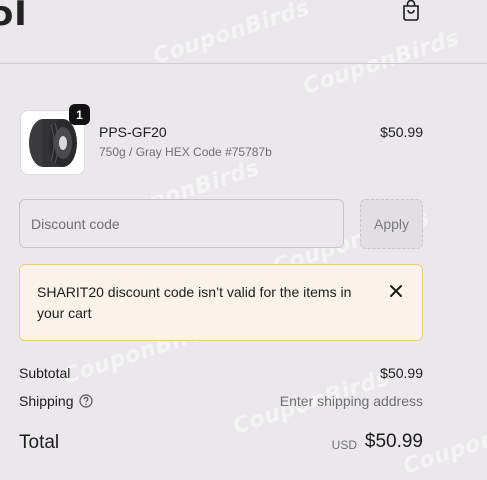  Describe the element at coordinates (351, 401) in the screenshot. I see `shipping-value: Enter shipping address` at that location.